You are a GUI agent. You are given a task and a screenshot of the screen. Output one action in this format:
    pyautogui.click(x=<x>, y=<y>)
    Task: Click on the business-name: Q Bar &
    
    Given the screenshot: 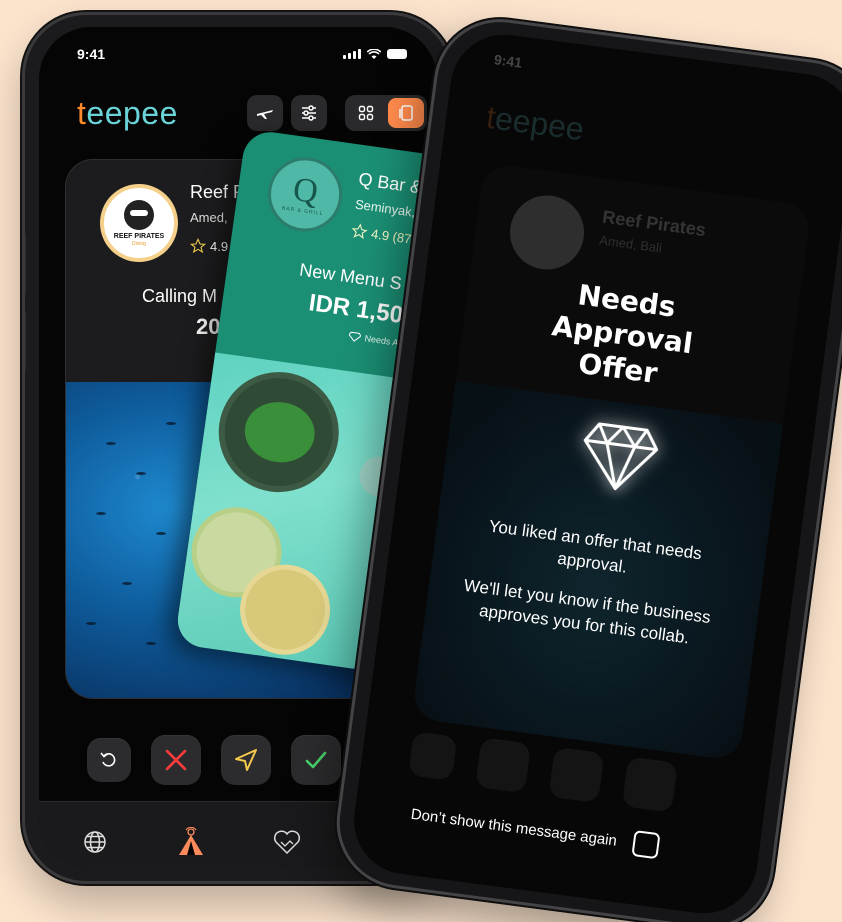 What is the action you would take?
    pyautogui.click(x=390, y=183)
    